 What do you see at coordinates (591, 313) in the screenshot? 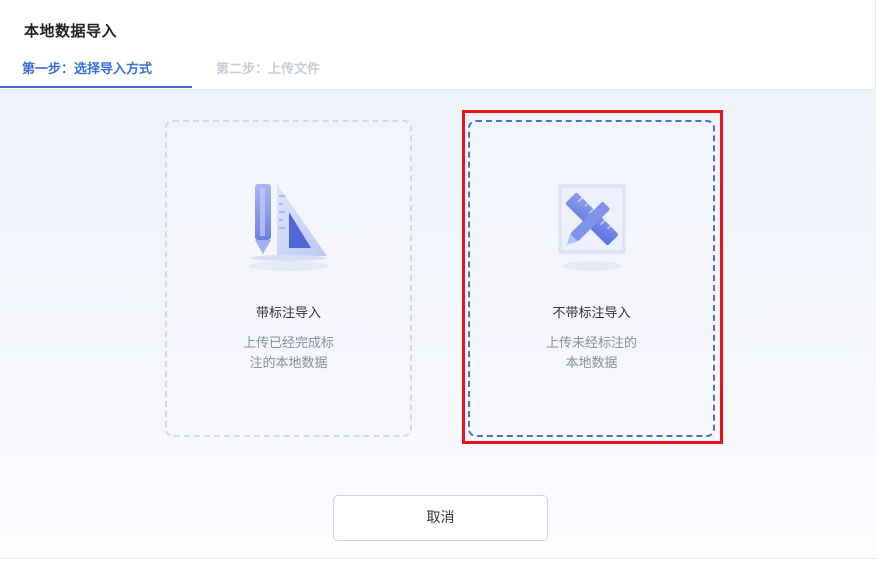
I see `option-title: 不带标注导入` at bounding box center [591, 313].